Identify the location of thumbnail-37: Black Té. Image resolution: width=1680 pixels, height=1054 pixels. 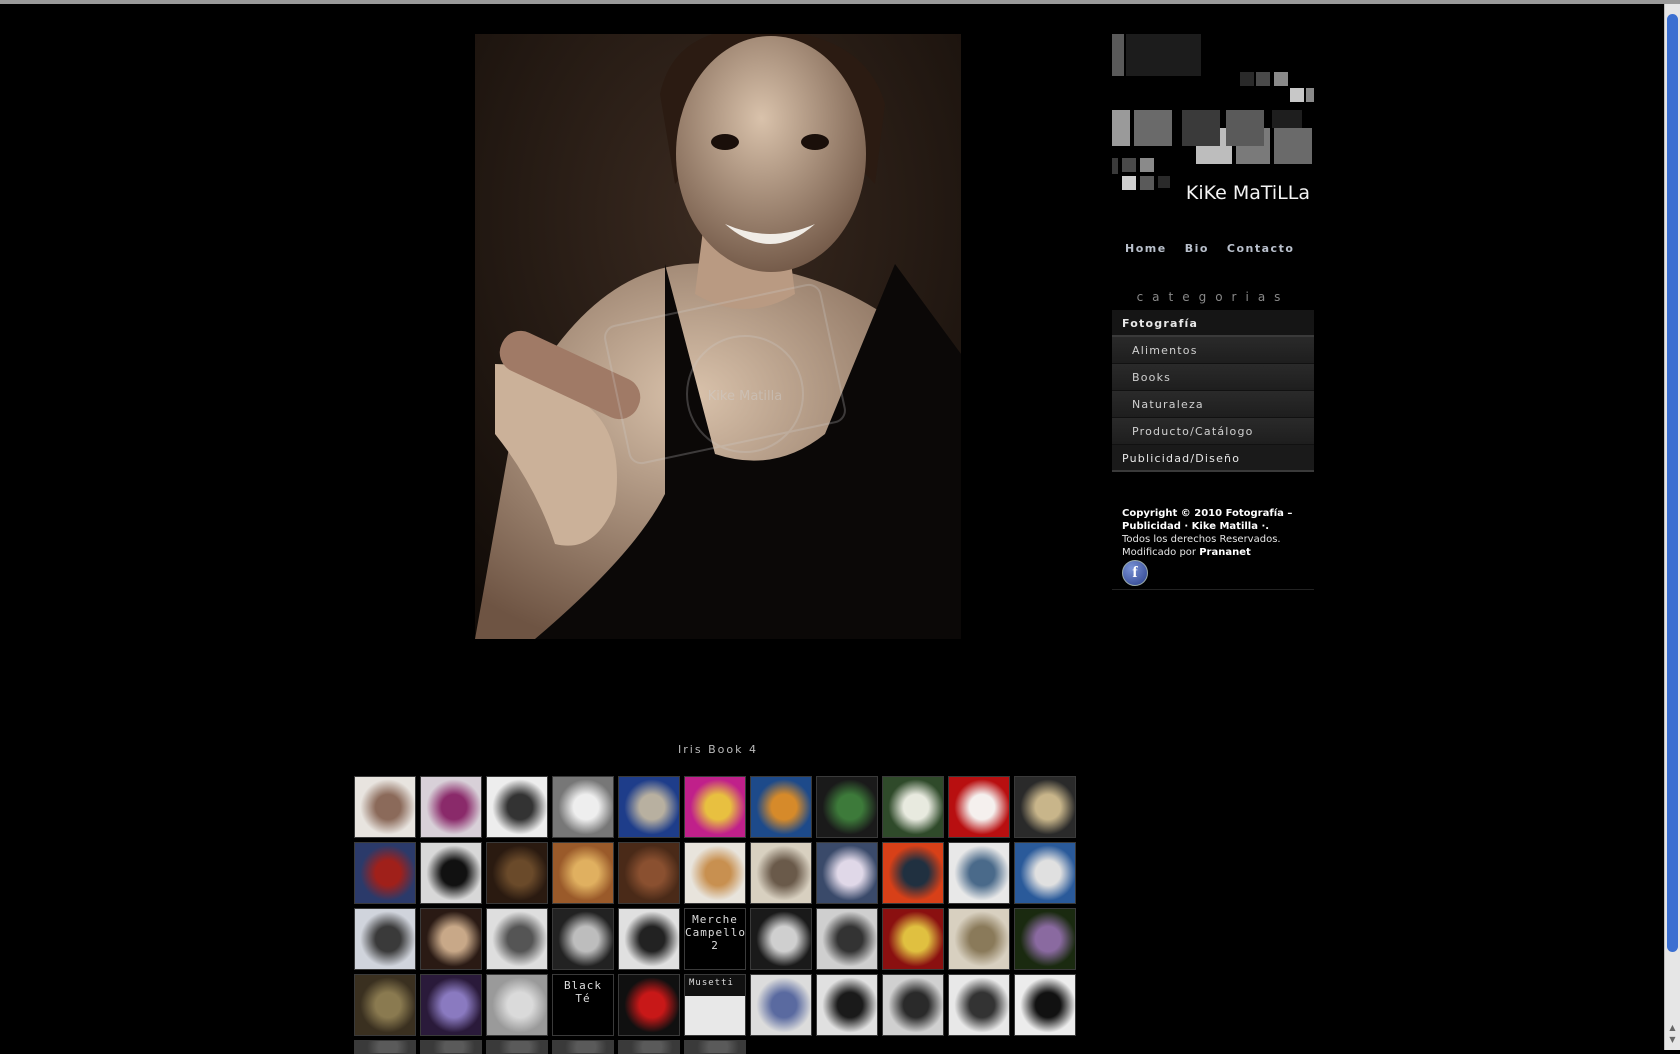
(583, 1005).